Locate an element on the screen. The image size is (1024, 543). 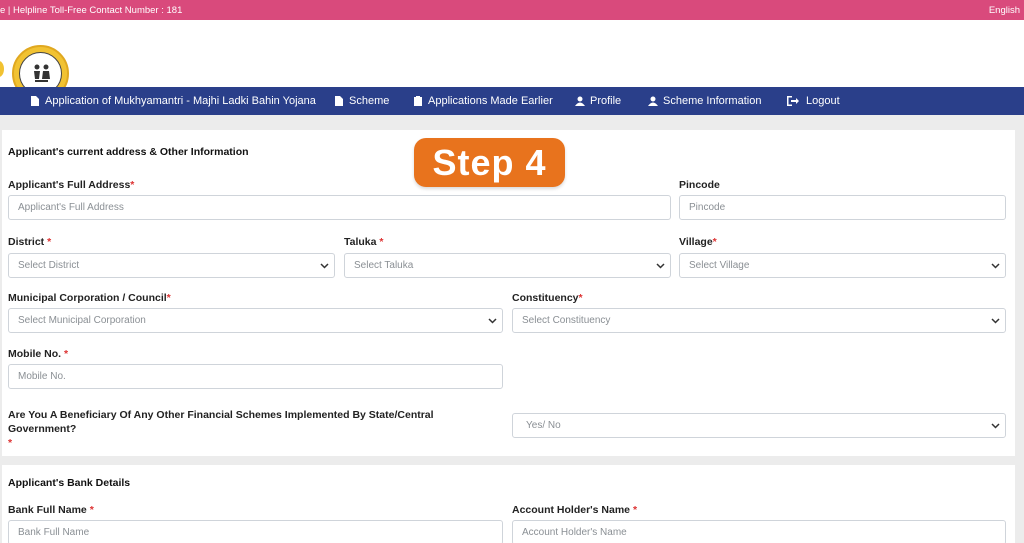
label-text: Applicant's Full Address is located at coordinates (69, 185).